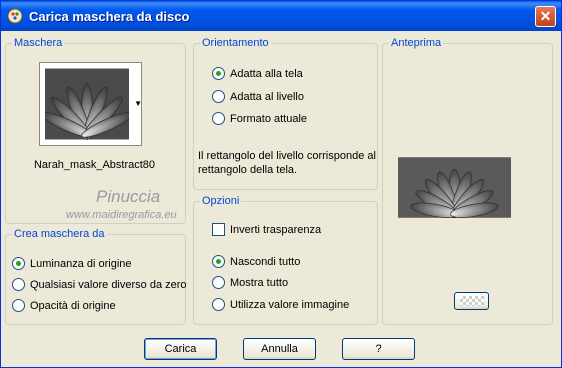 The image size is (562, 368). Describe the element at coordinates (378, 349) in the screenshot. I see `help-button: ?` at that location.